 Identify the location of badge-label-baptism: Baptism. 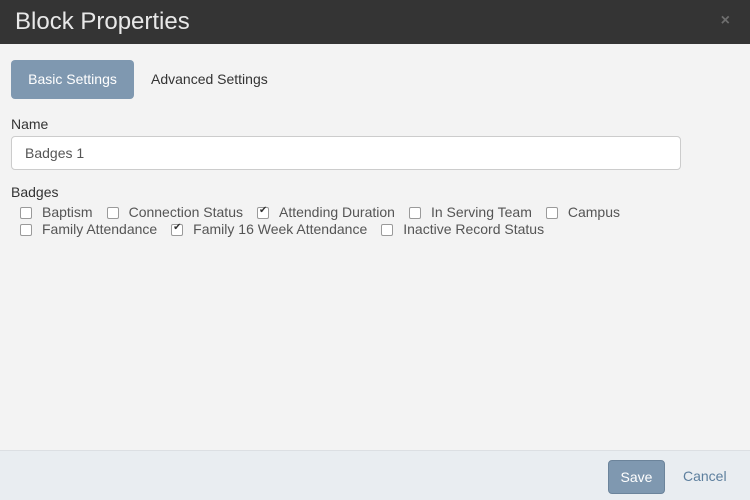
(67, 211).